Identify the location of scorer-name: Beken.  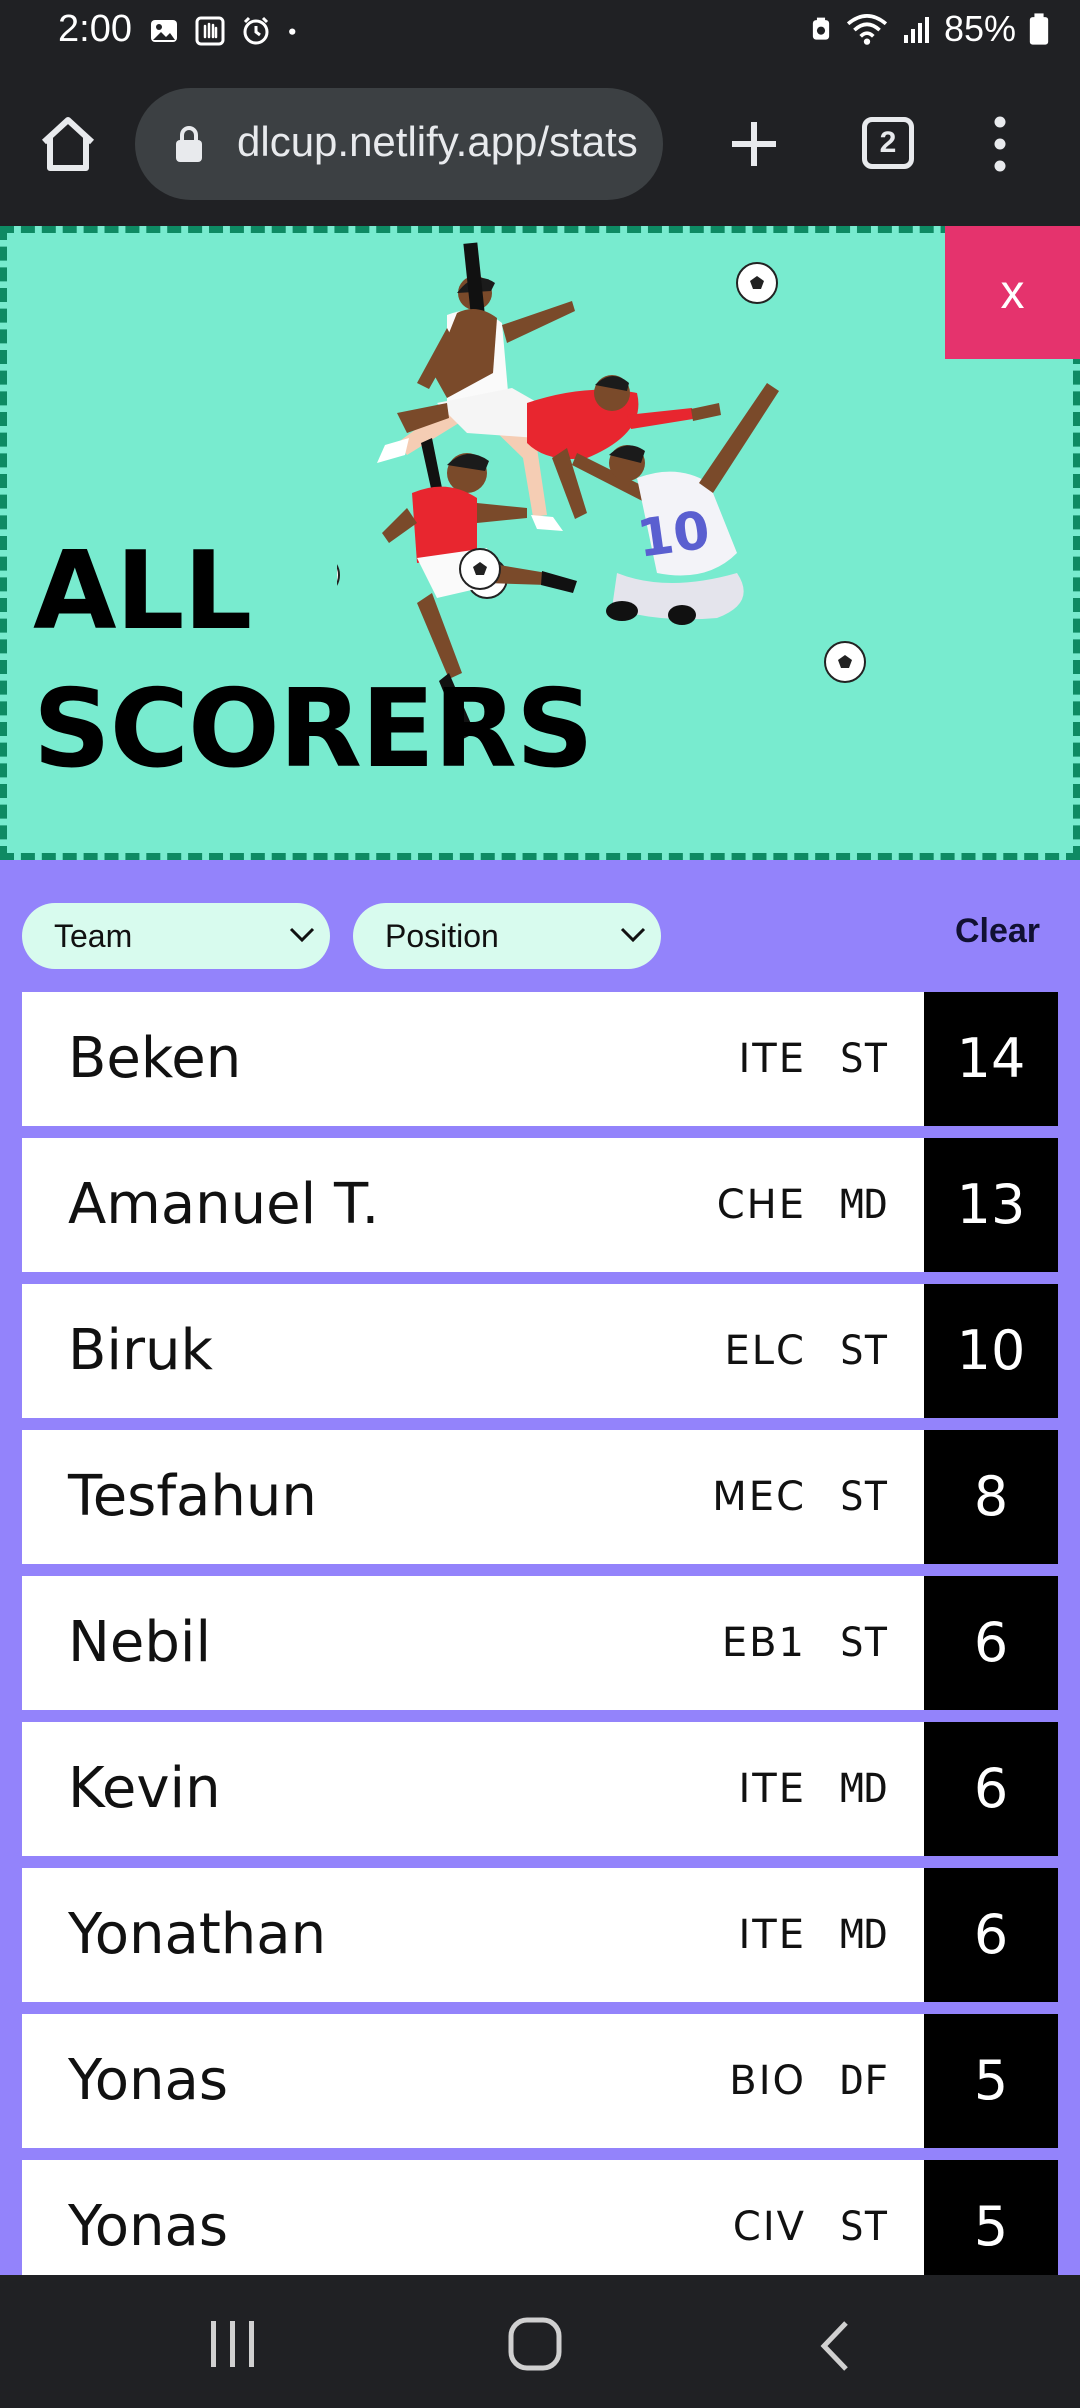
(155, 1058).